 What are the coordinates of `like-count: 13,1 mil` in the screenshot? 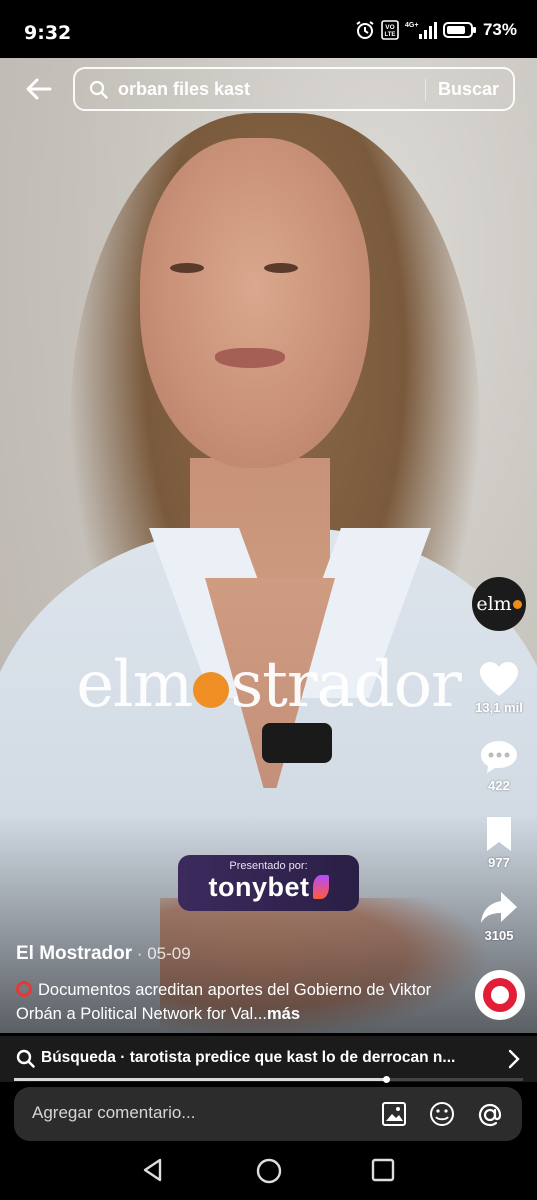 It's located at (499, 707).